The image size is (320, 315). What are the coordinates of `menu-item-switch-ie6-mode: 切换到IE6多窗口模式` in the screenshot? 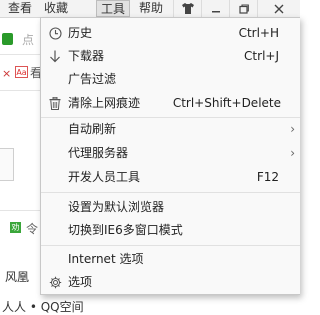 It's located at (170, 230).